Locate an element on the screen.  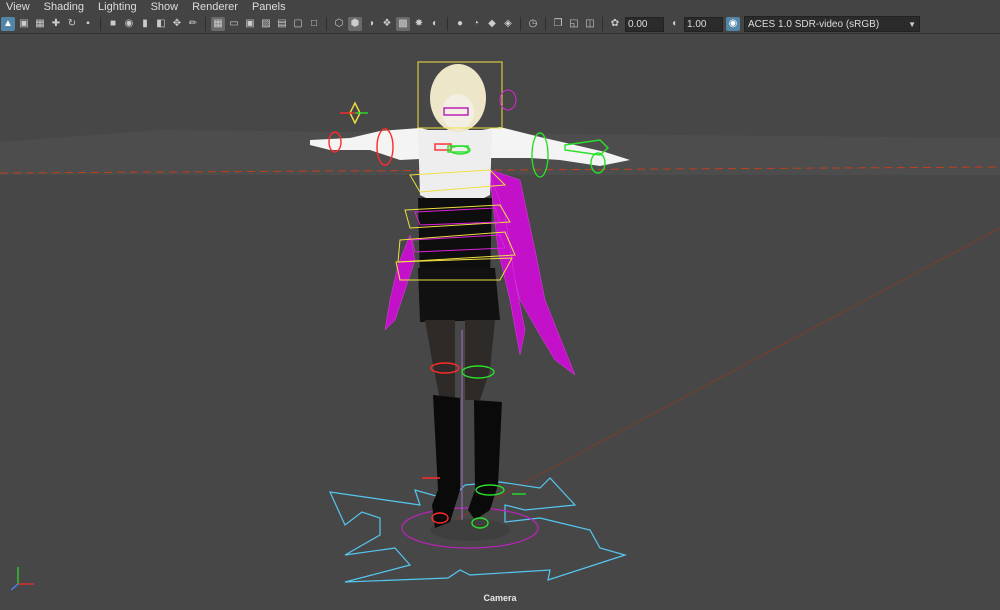
menu-renderer: Renderer is located at coordinates (216, 7).